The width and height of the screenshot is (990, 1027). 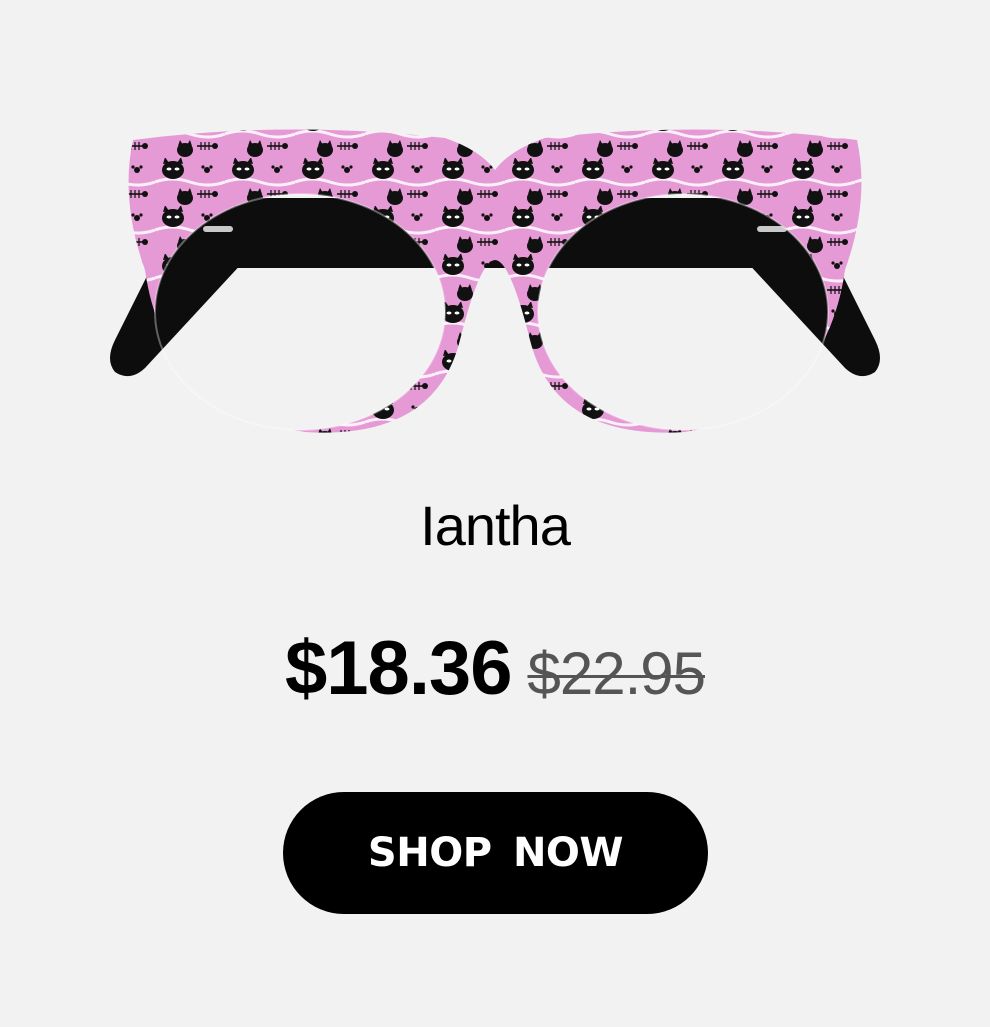 I want to click on sale-price: $18.36, so click(x=398, y=668).